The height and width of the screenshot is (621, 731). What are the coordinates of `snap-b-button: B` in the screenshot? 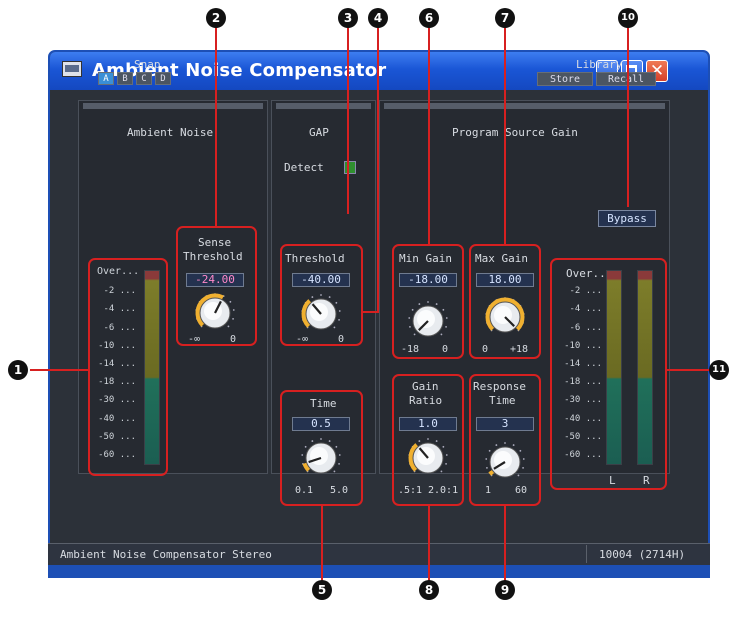 It's located at (125, 78).